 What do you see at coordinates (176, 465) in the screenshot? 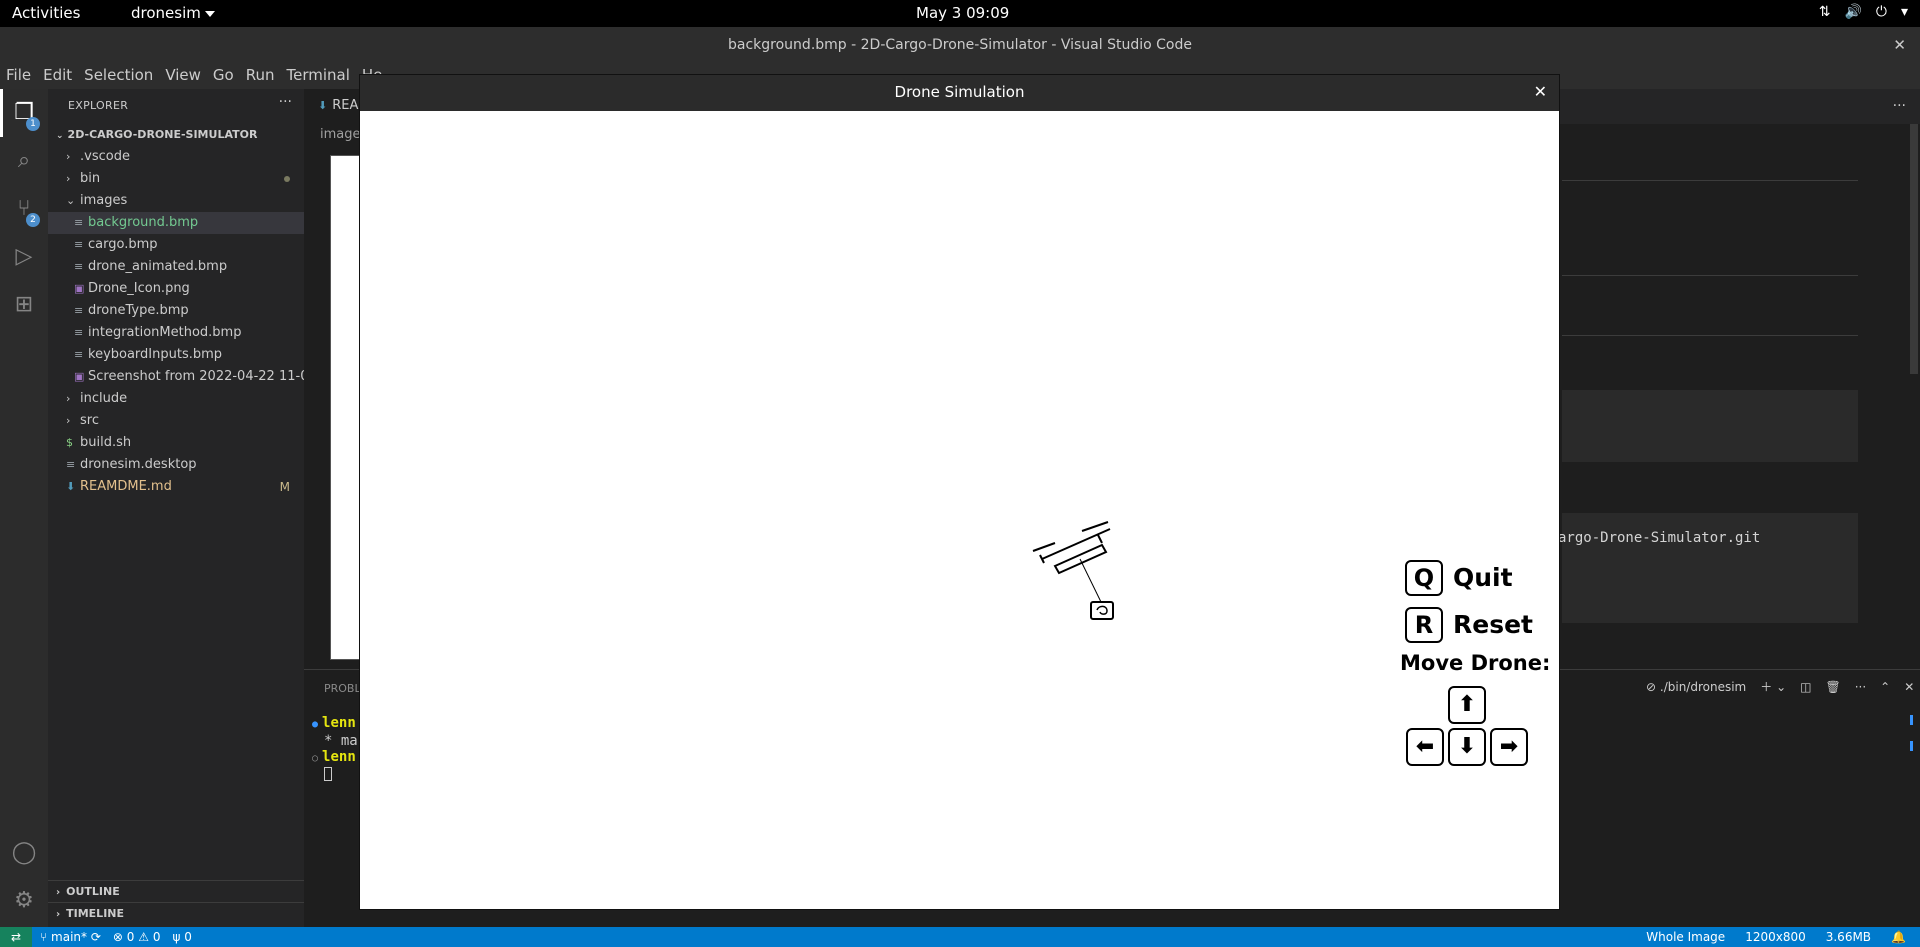
I see `tree-file-dronesim-desktop: ≡ dronesim.desktop` at bounding box center [176, 465].